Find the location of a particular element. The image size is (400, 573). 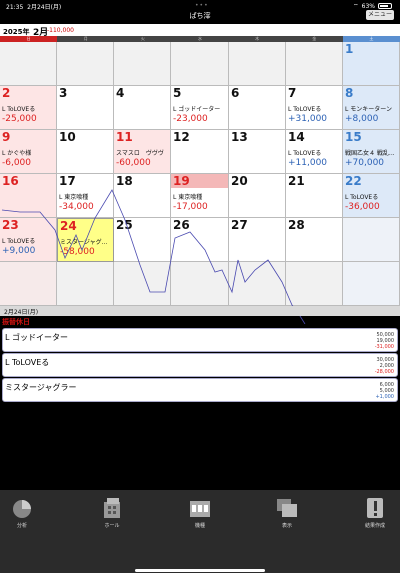

day-balance: -60,000 is located at coordinates (133, 163).